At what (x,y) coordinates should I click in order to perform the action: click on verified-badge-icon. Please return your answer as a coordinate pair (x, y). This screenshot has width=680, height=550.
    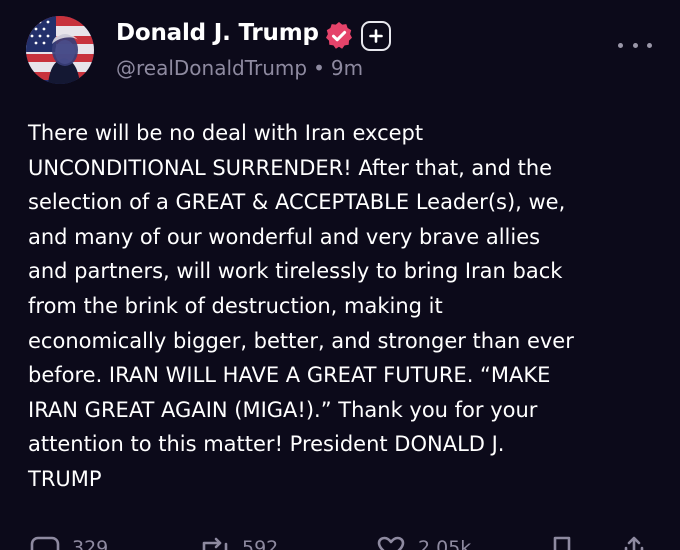
    Looking at the image, I should click on (339, 35).